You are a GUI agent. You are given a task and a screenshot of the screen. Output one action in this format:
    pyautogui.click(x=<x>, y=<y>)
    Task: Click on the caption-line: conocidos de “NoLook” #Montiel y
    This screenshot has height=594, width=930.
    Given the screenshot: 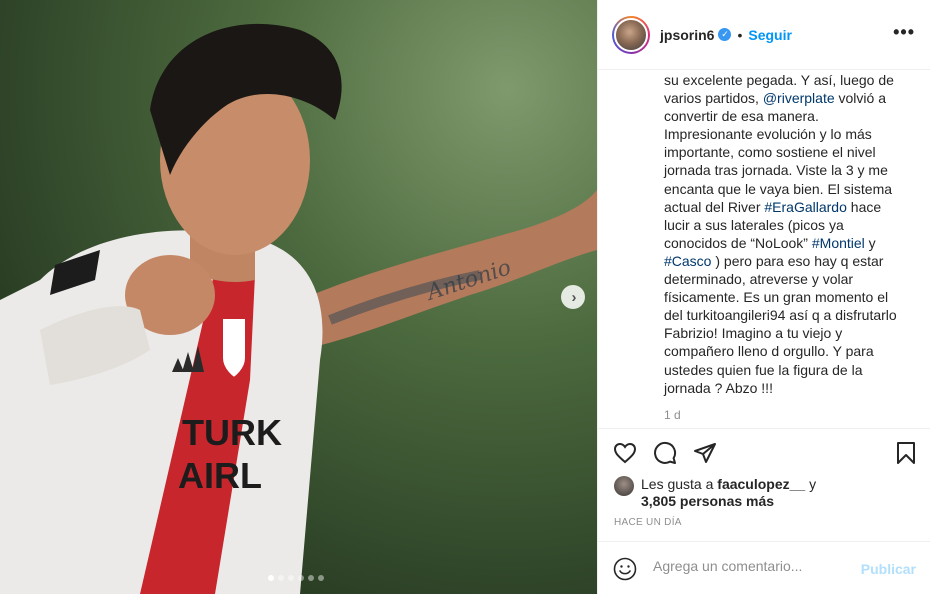 What is the action you would take?
    pyautogui.click(x=789, y=243)
    